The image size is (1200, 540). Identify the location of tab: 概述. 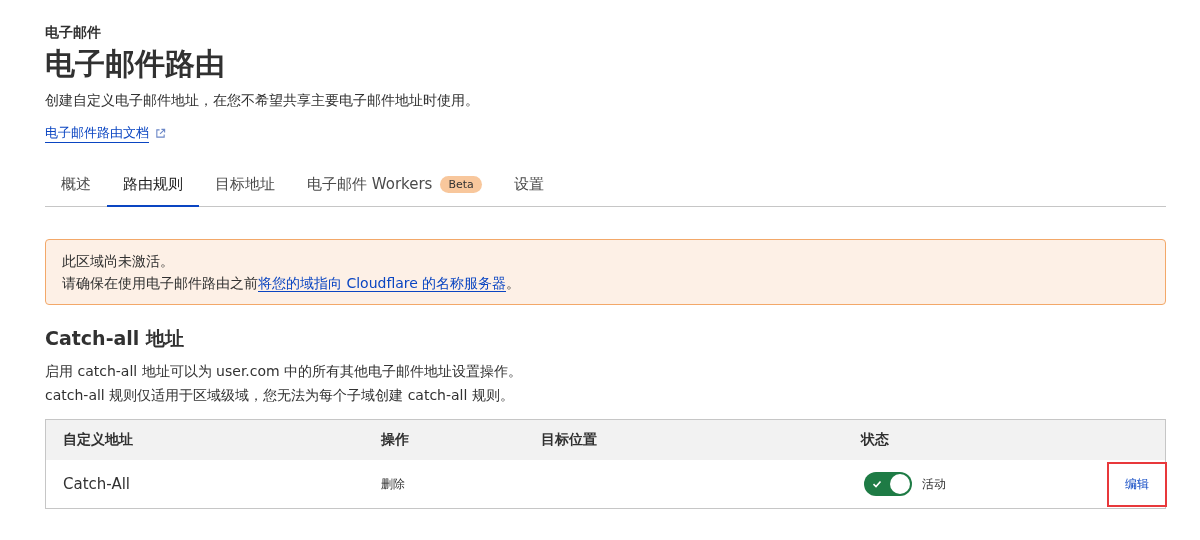
(76, 187).